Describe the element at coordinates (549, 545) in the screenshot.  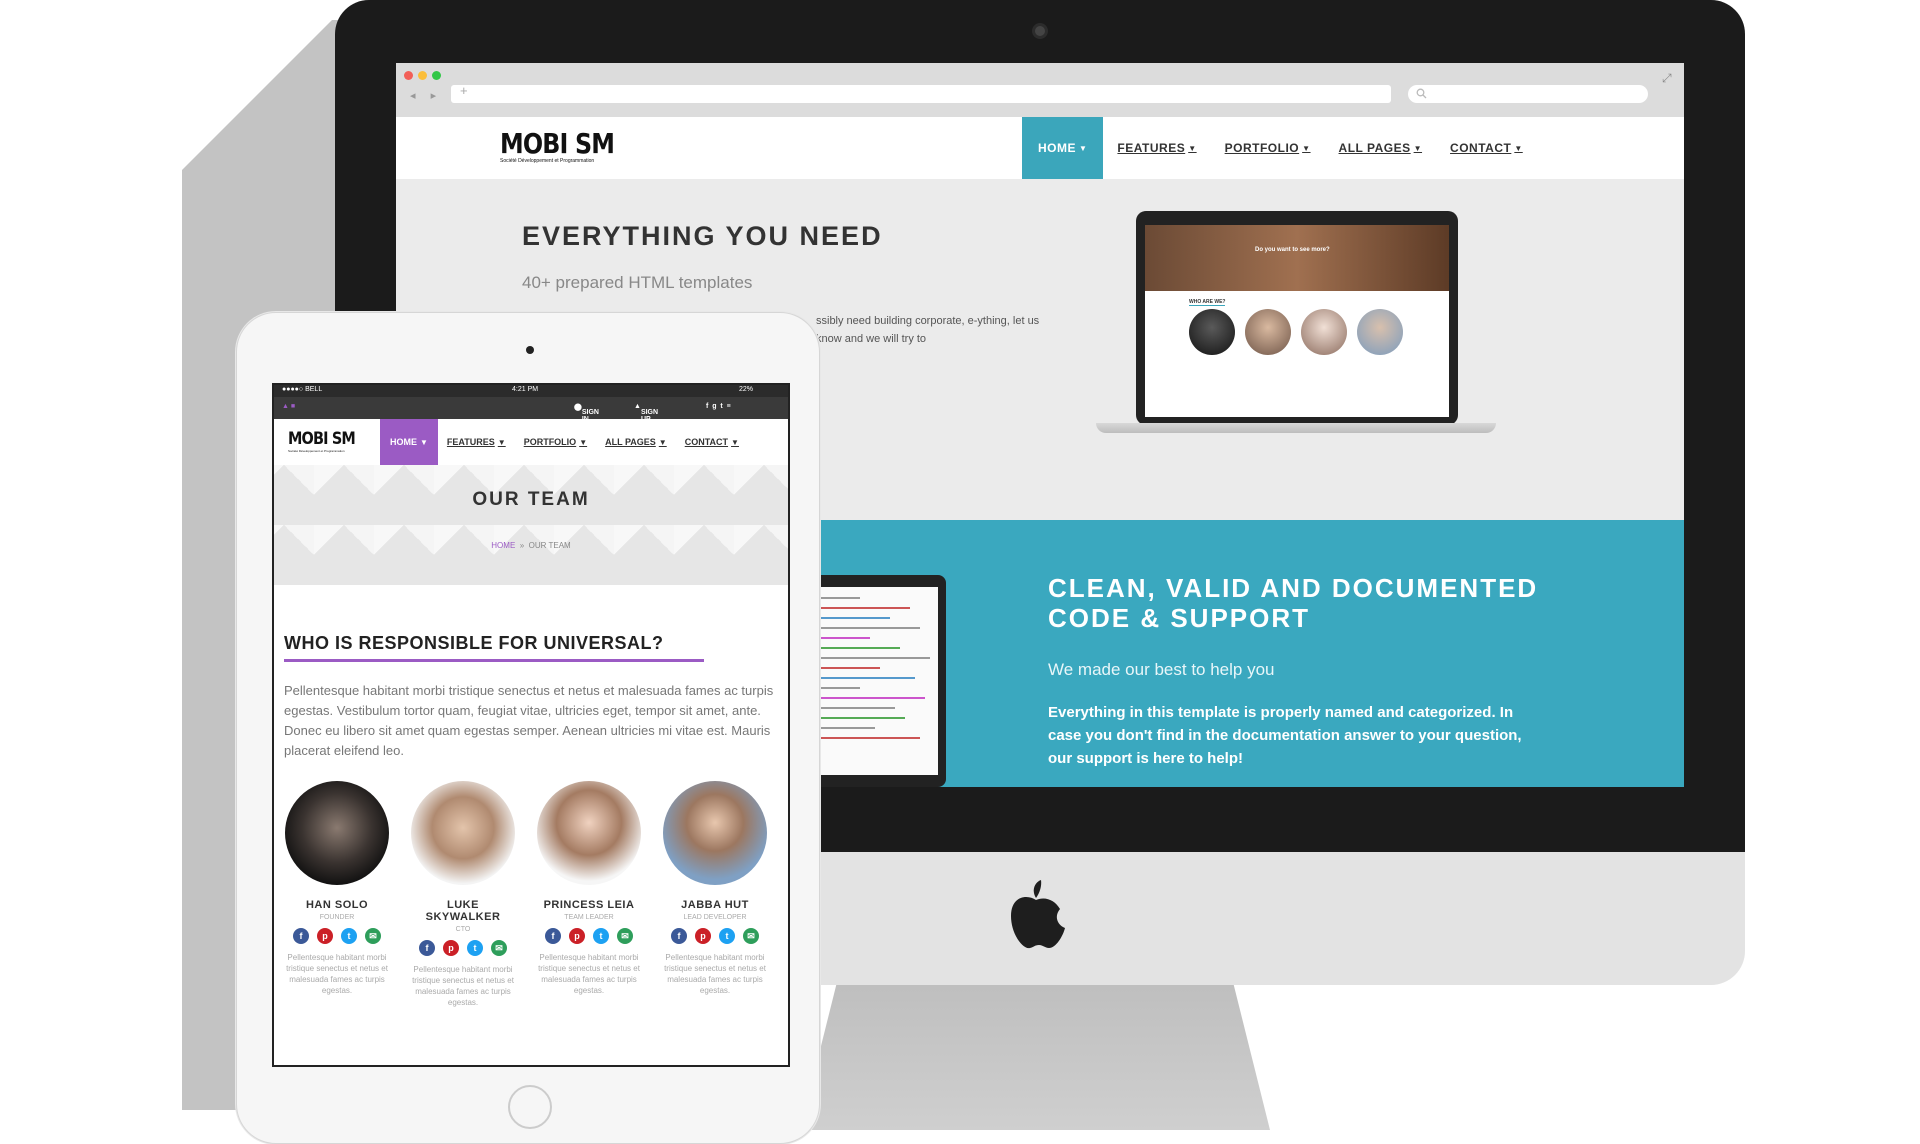
I see `breadcrumb-current: OUR TEAM` at that location.